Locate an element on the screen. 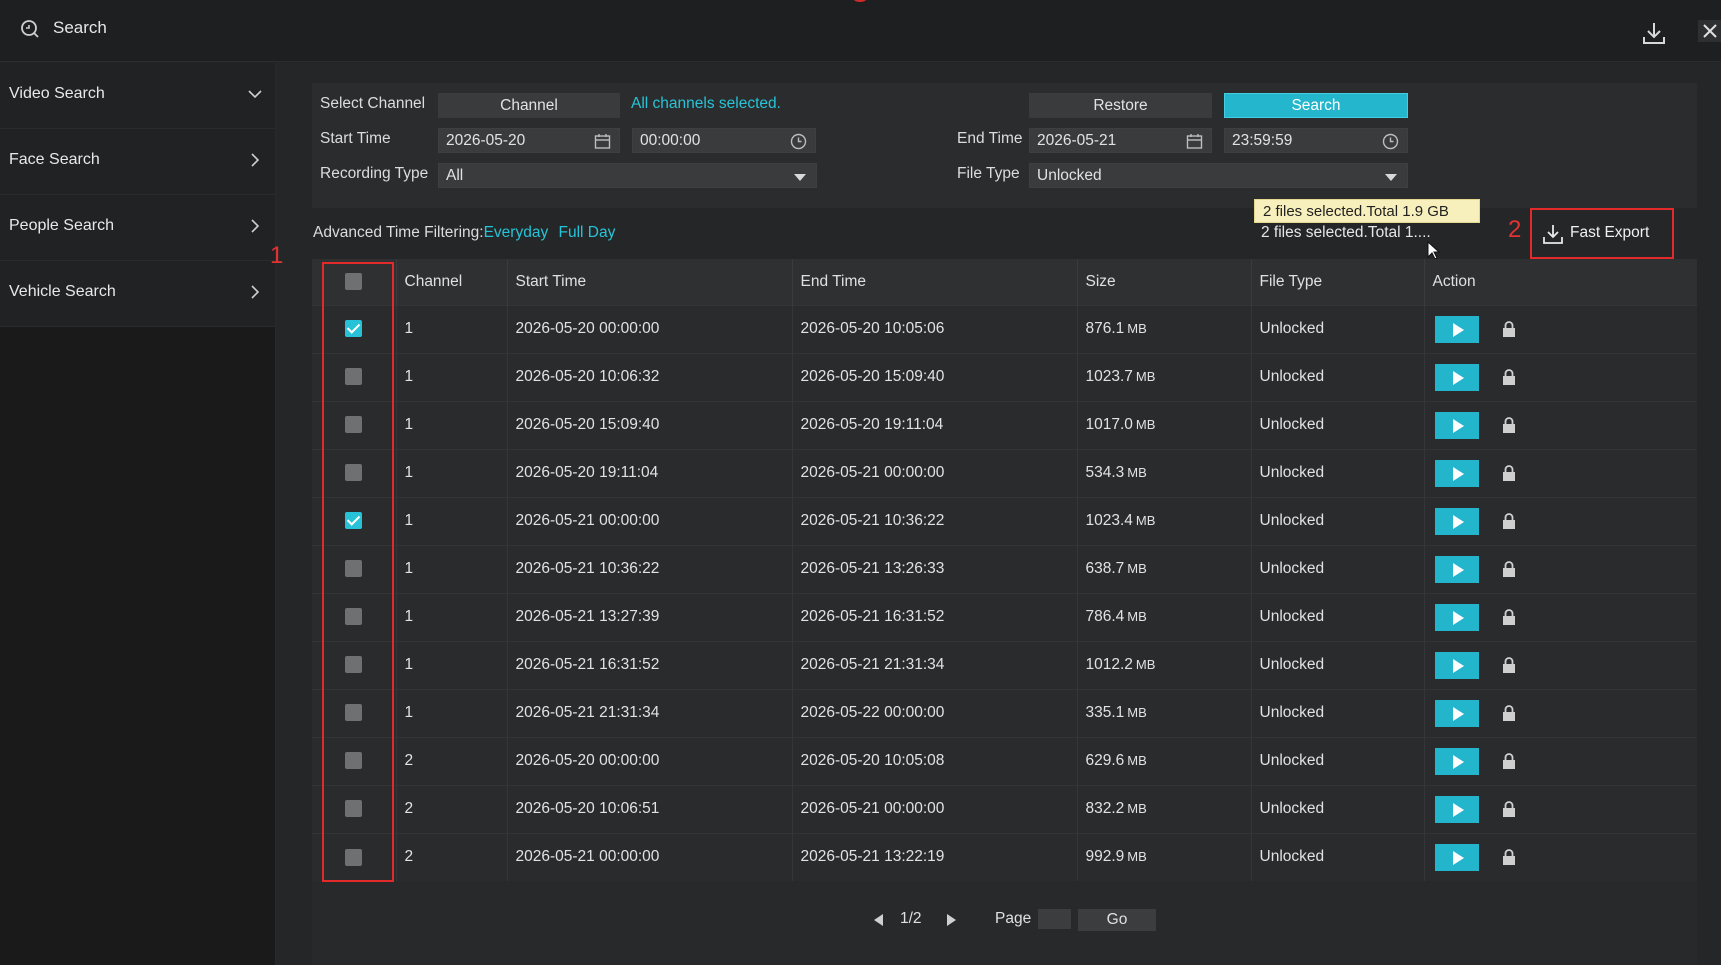 The image size is (1721, 965). header-start-time: Start Time is located at coordinates (650, 282).